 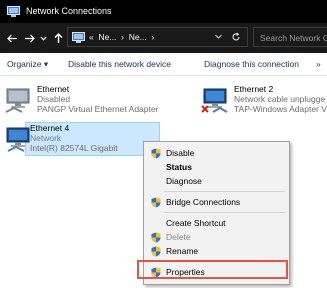 What do you see at coordinates (254, 89) in the screenshot?
I see `adapter-name: Ethernet 2` at bounding box center [254, 89].